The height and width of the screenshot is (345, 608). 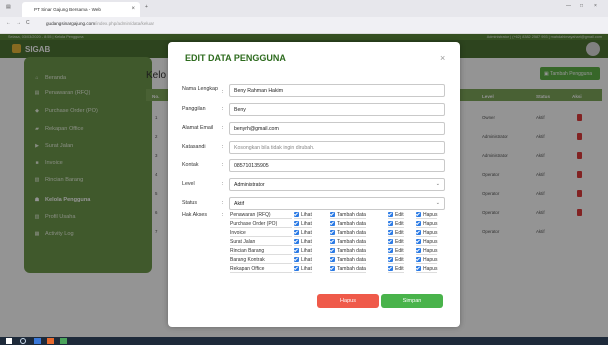 I want to click on permission-module: Penawaran (RFQ), so click(x=261, y=215).